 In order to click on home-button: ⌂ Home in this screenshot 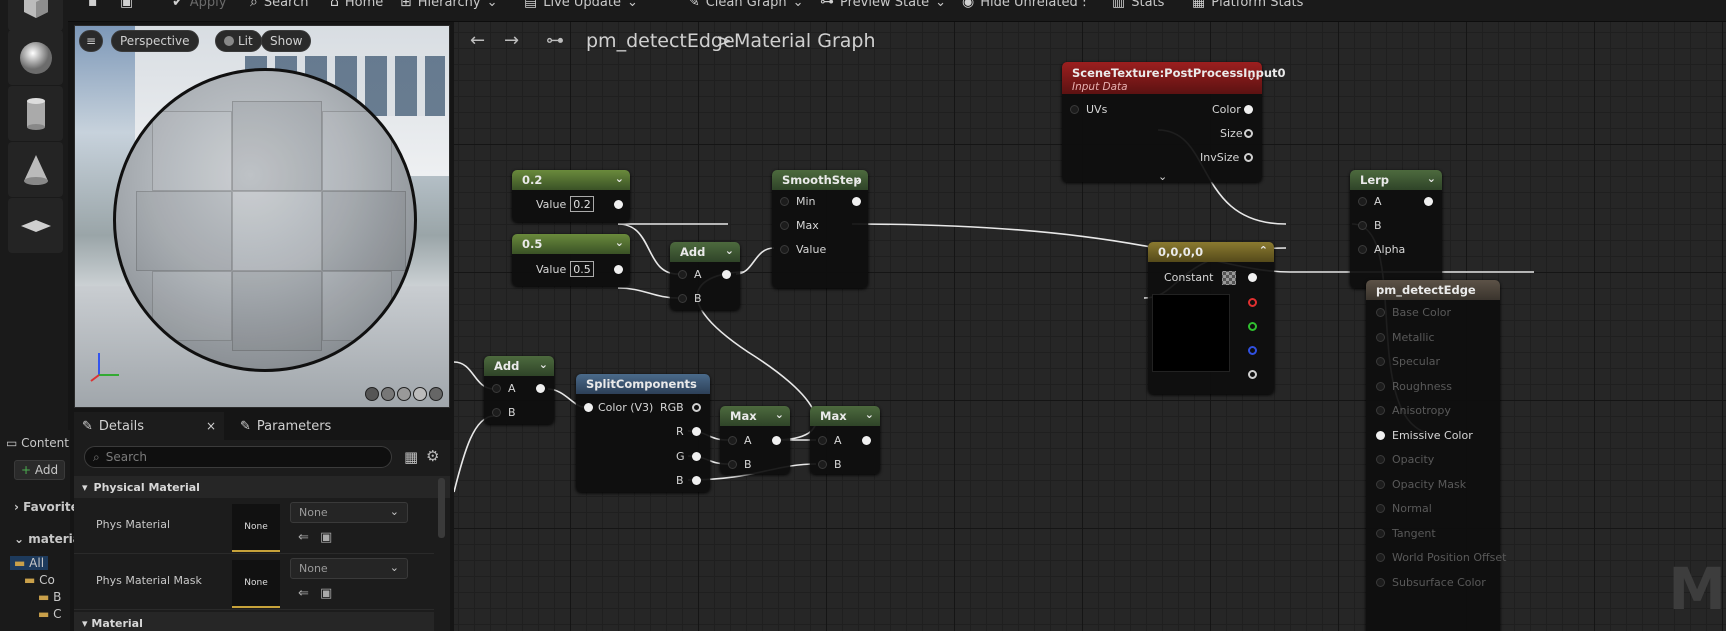, I will do `click(356, 5)`.